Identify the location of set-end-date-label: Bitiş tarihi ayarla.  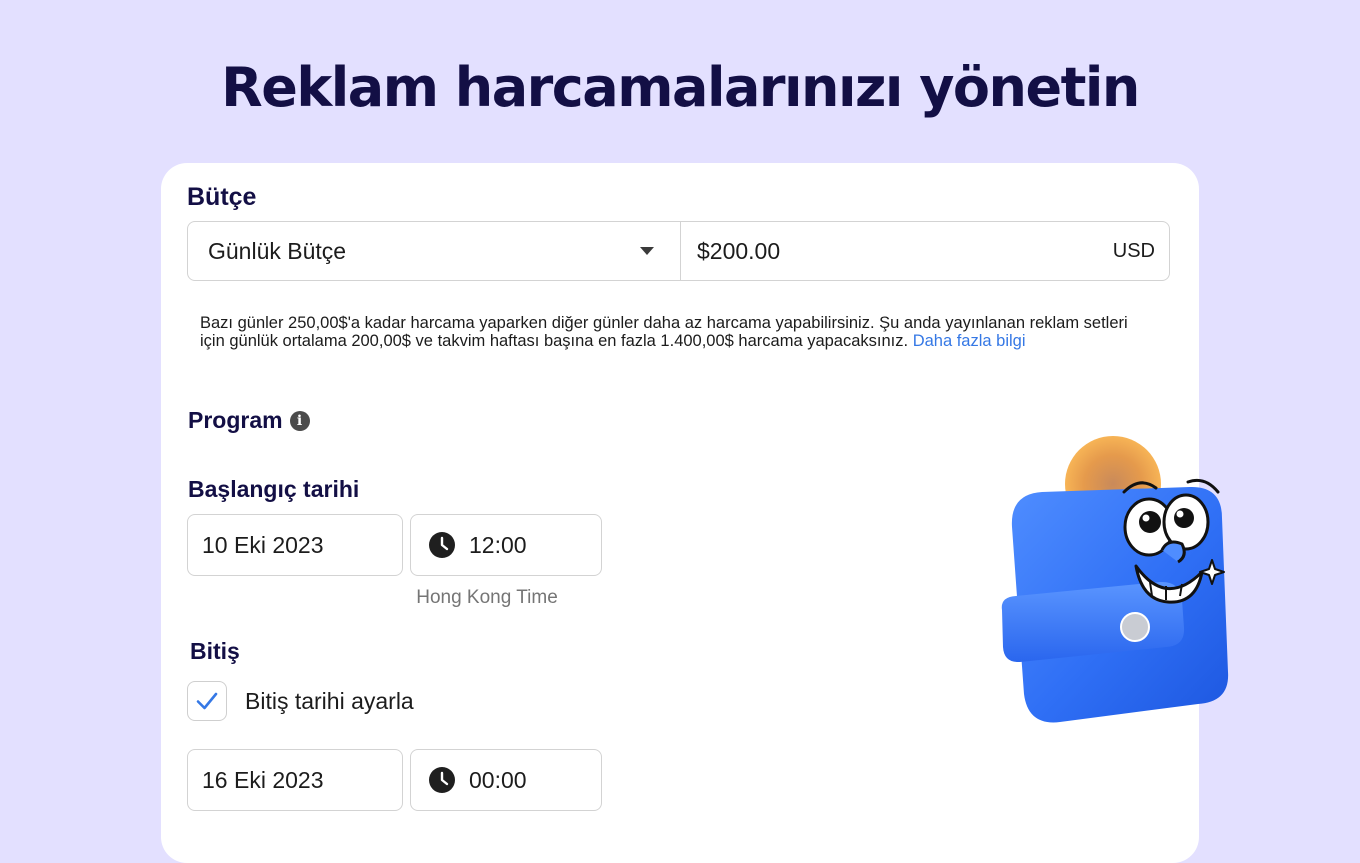
(329, 700).